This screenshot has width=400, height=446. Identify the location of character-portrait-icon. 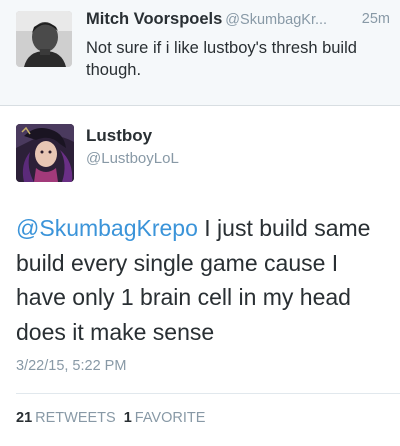
(45, 153).